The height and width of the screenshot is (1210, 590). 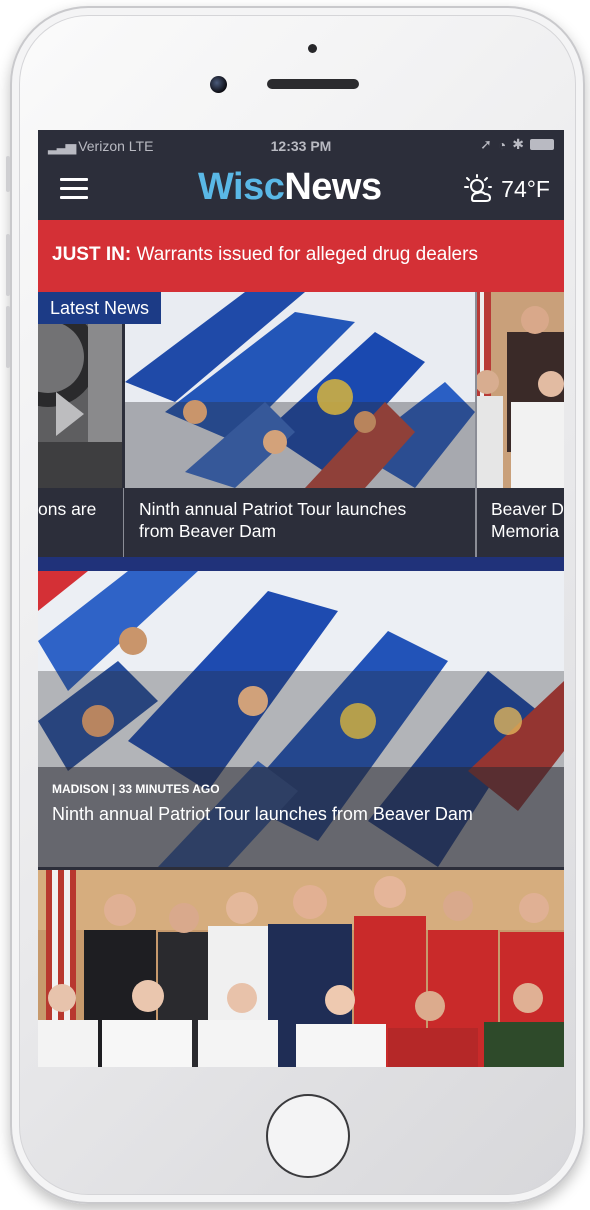 I want to click on proximity-sensor, so click(x=312, y=48).